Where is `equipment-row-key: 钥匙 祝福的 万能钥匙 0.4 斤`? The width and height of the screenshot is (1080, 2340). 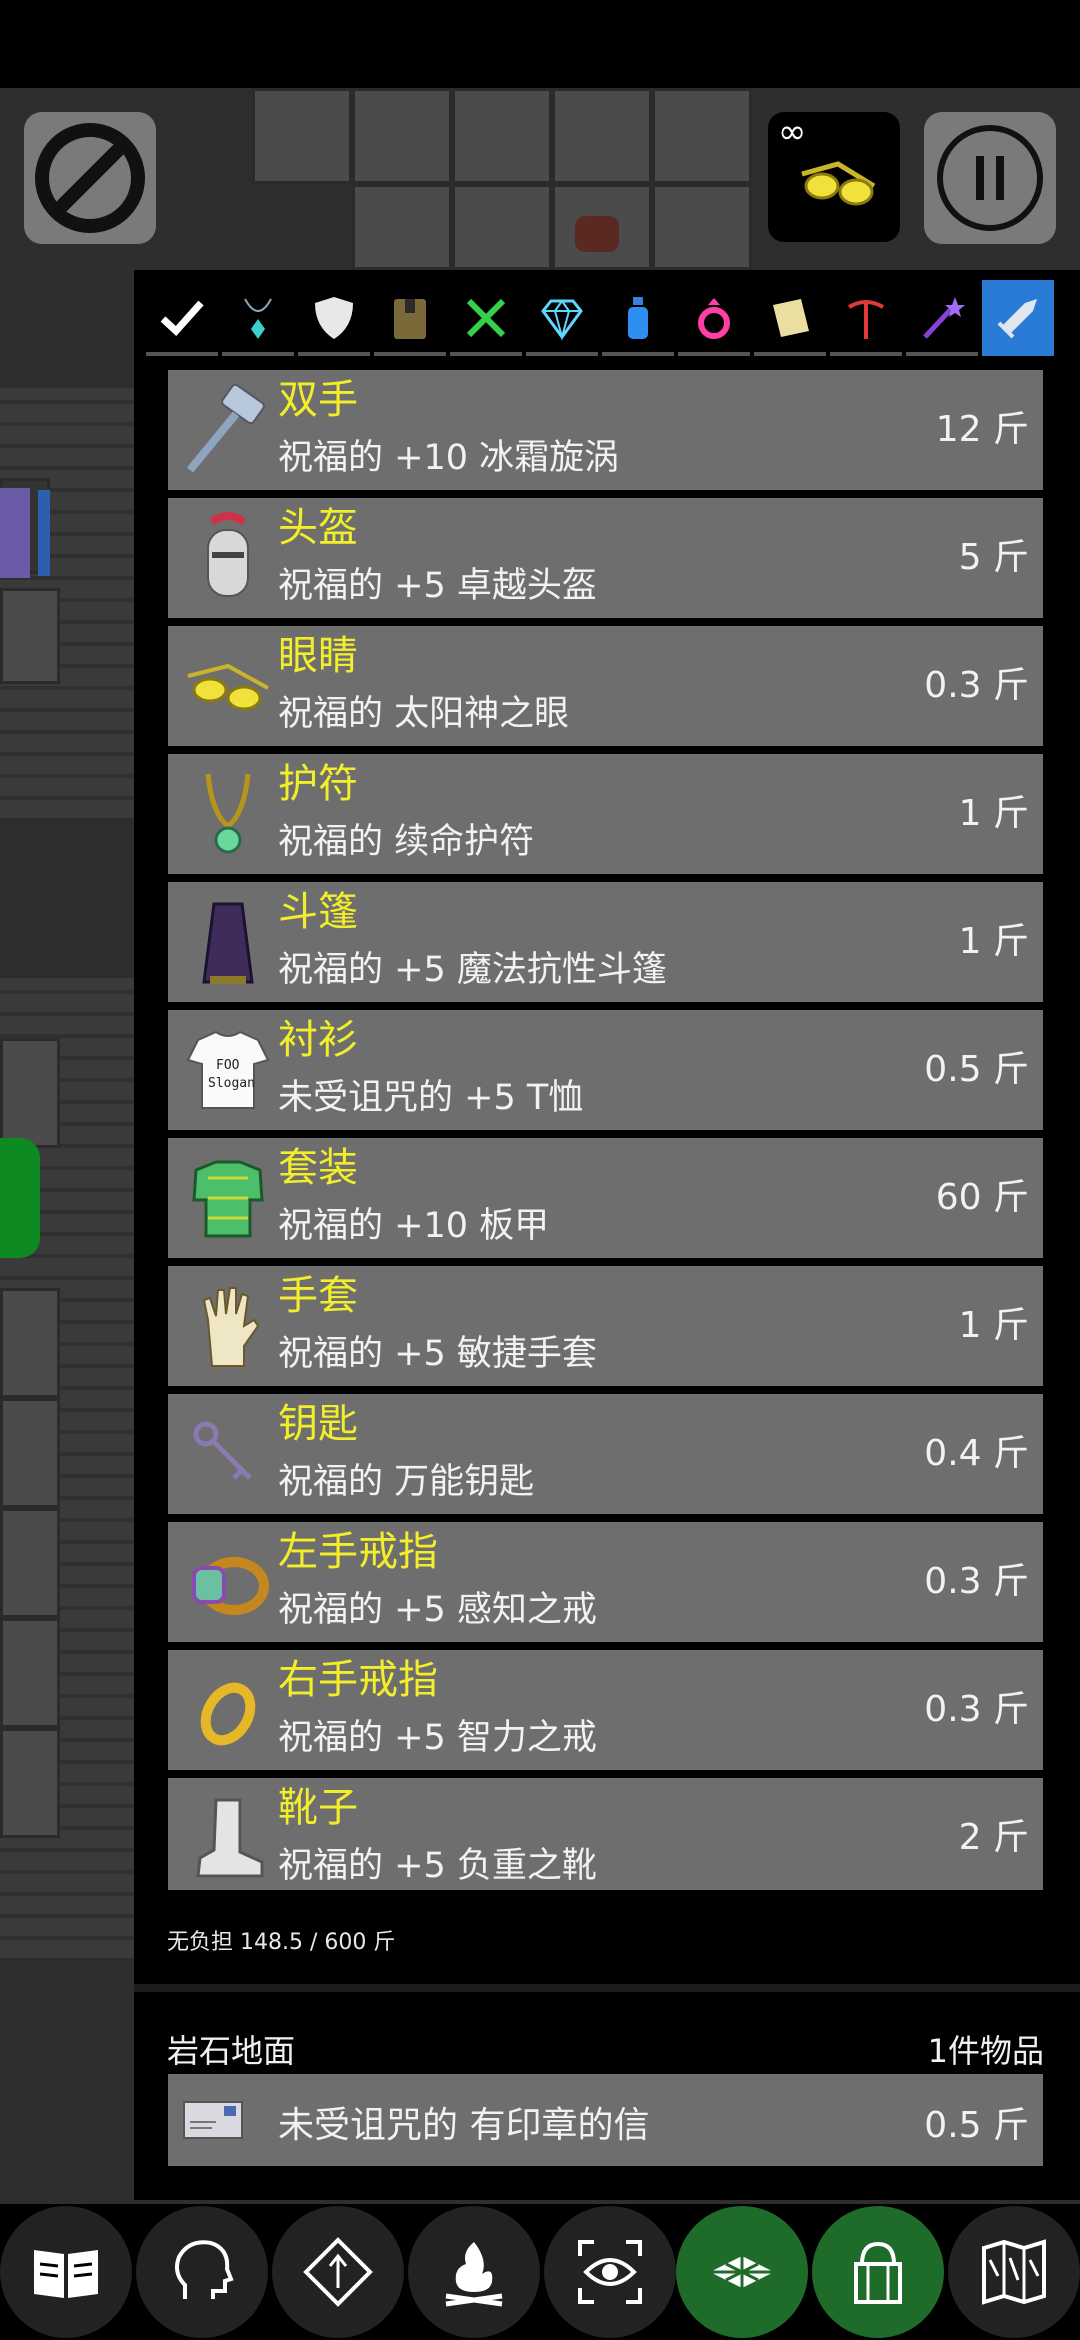
equipment-row-key: 钥匙 祝福的 万能钥匙 0.4 斤 is located at coordinates (605, 1454).